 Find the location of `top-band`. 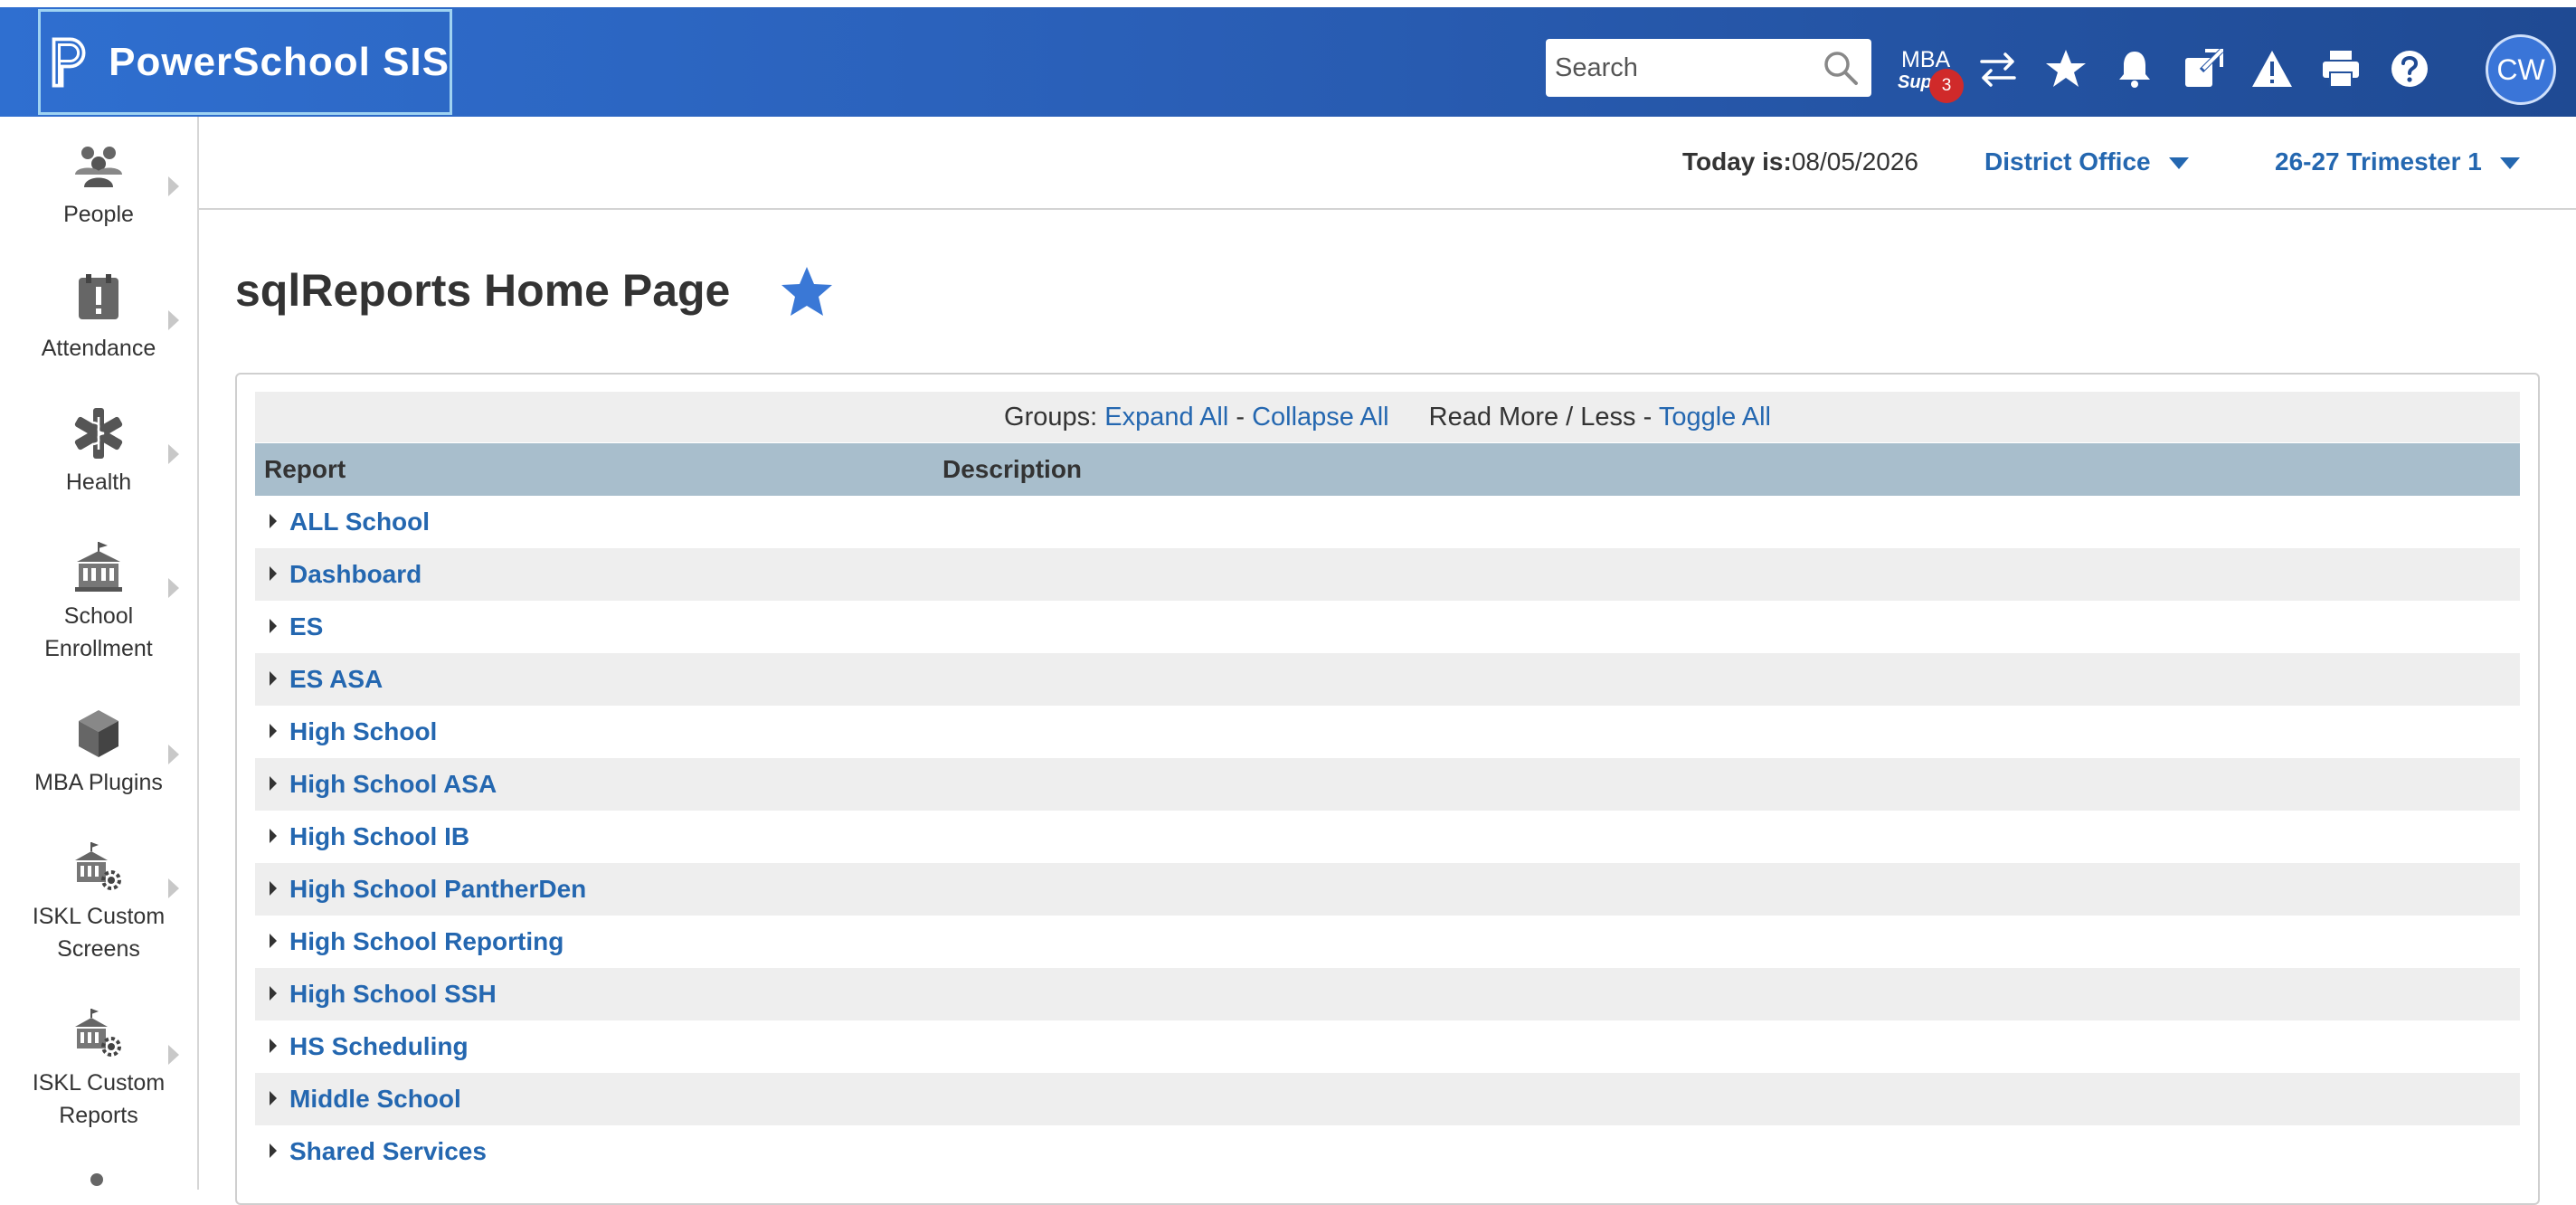

top-band is located at coordinates (1288, 4).